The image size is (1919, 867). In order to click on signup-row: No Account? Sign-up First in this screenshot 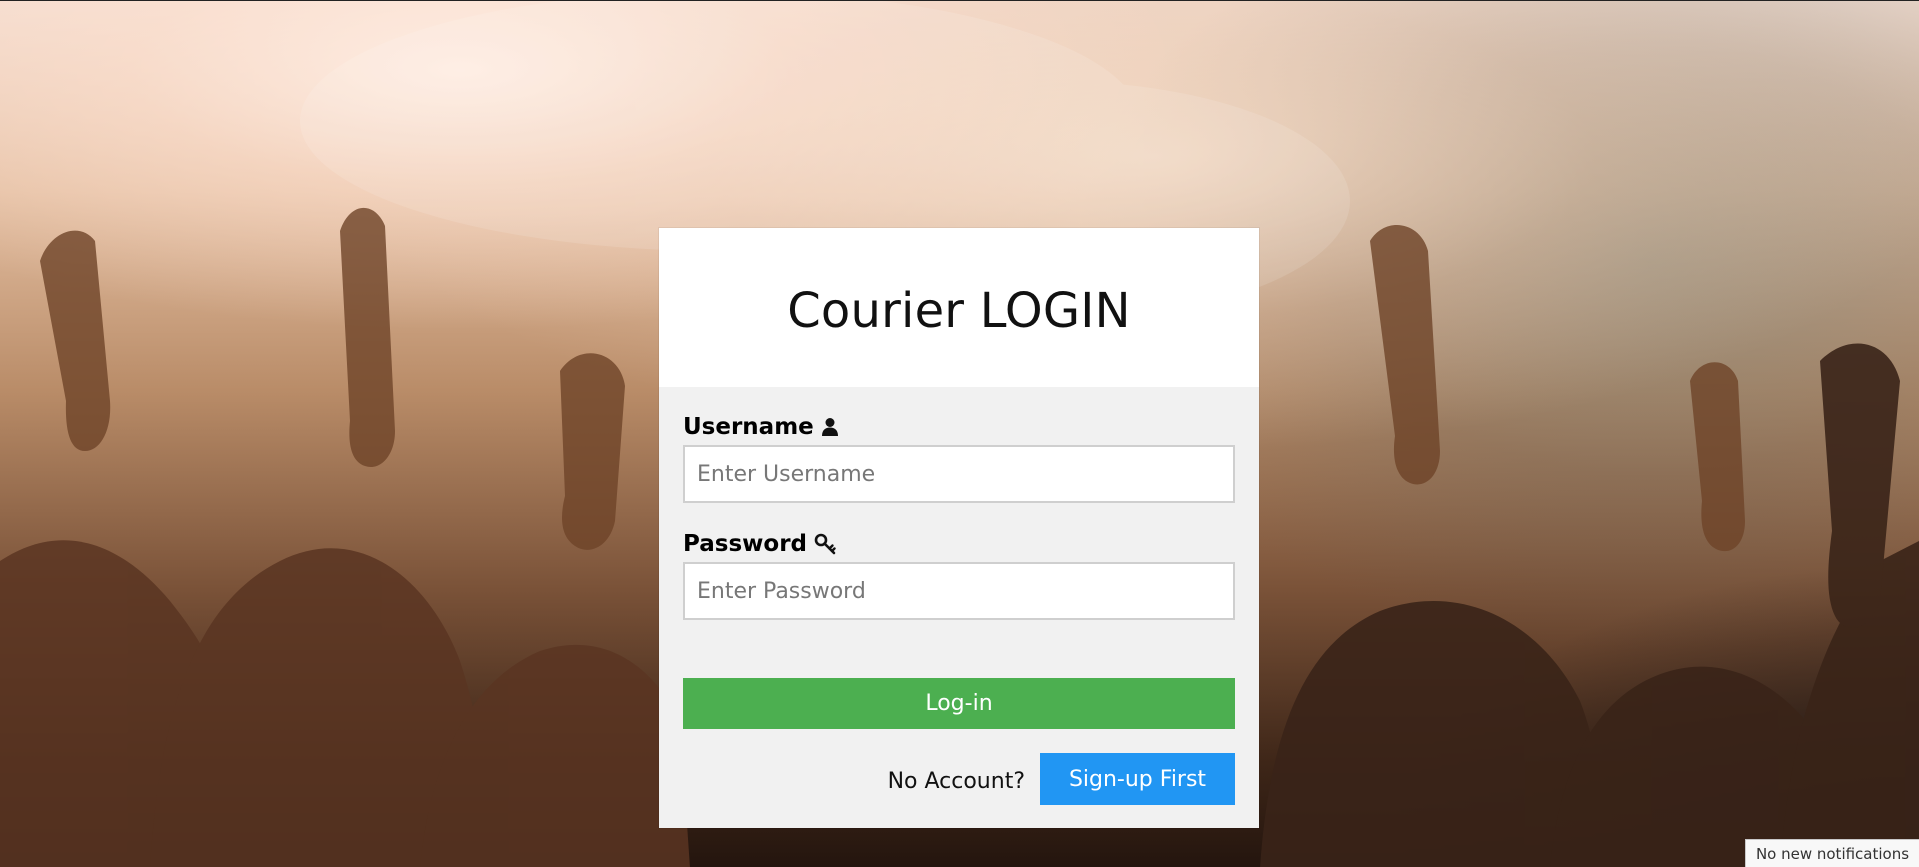, I will do `click(959, 779)`.